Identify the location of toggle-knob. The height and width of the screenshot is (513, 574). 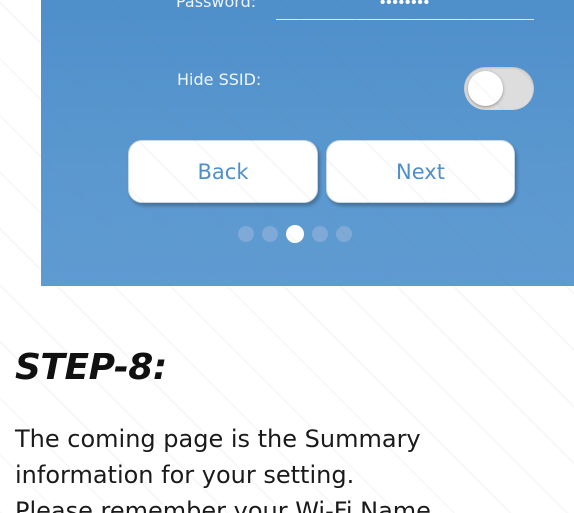
(485, 88).